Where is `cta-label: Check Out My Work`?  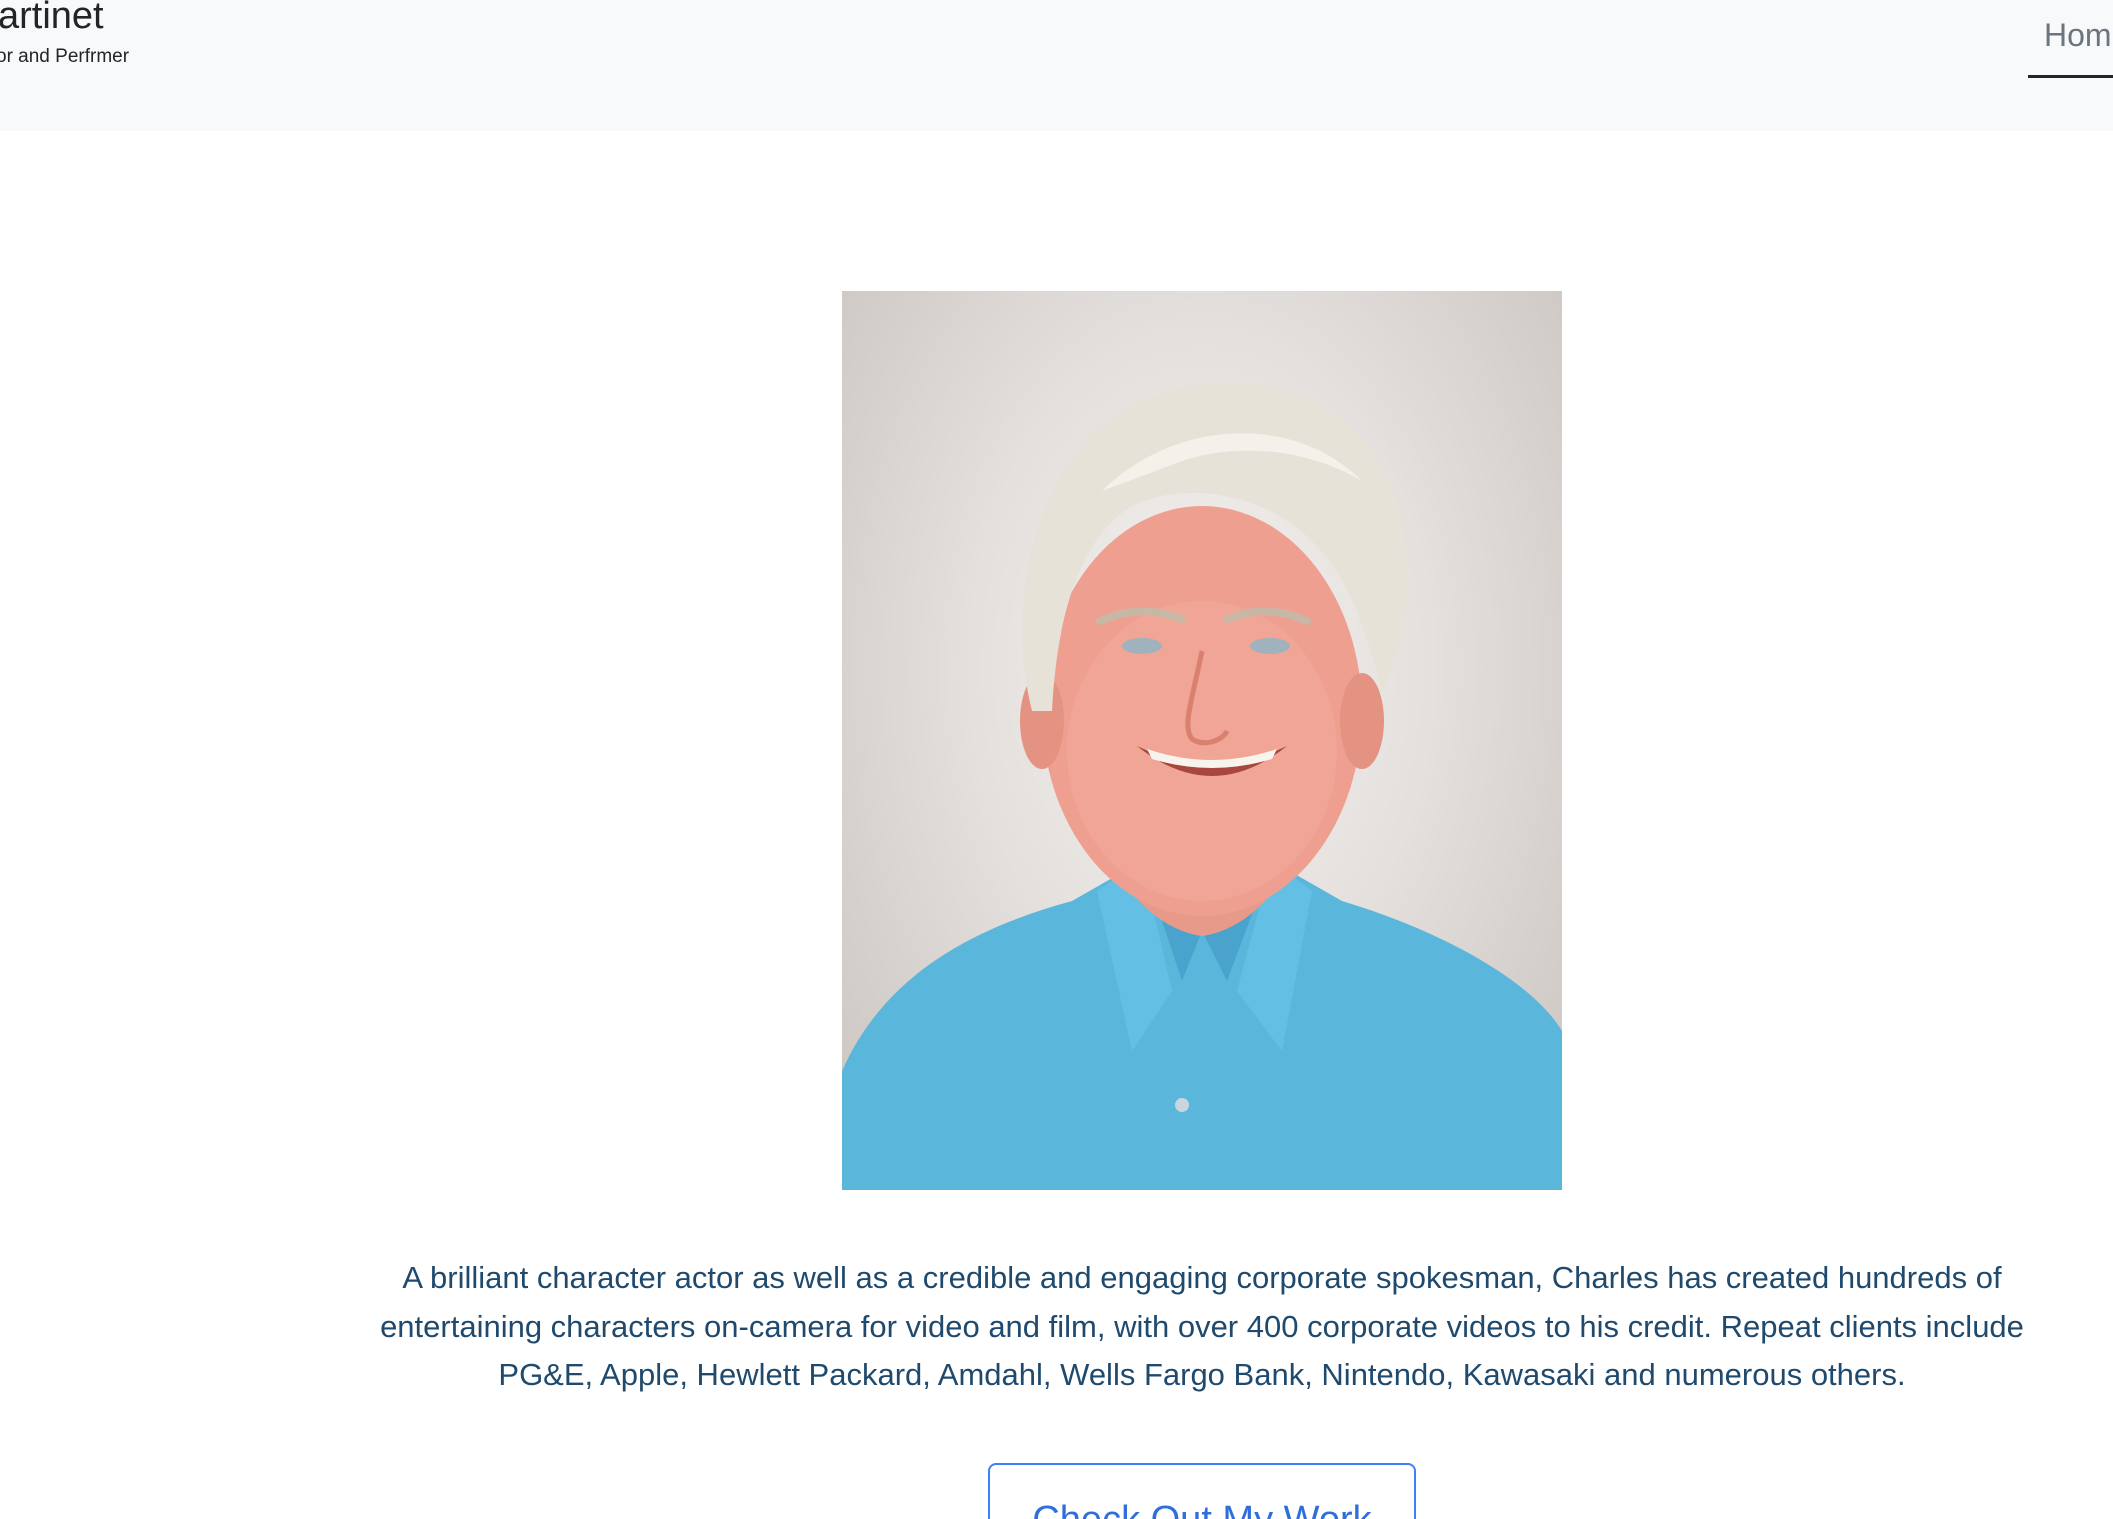 cta-label: Check Out My Work is located at coordinates (1202, 1496).